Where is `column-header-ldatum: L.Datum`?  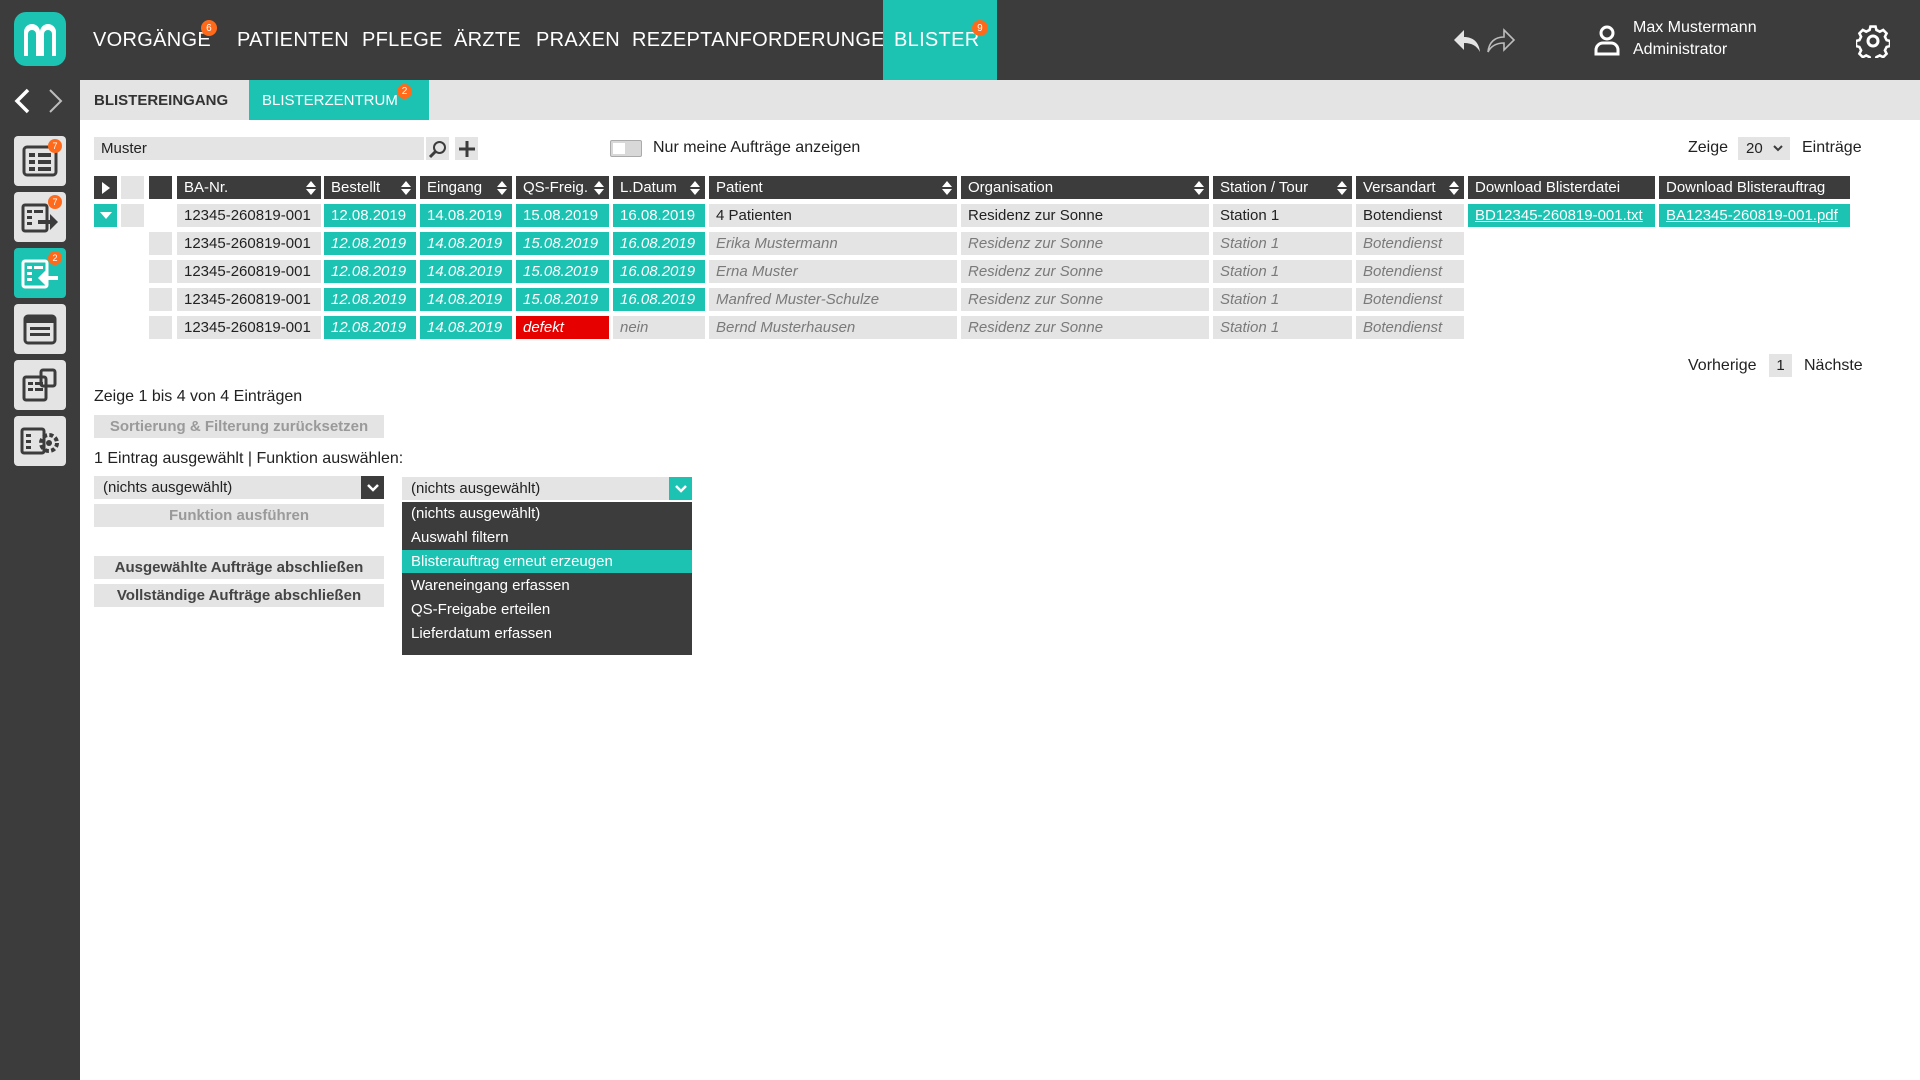
column-header-ldatum: L.Datum is located at coordinates (659, 187).